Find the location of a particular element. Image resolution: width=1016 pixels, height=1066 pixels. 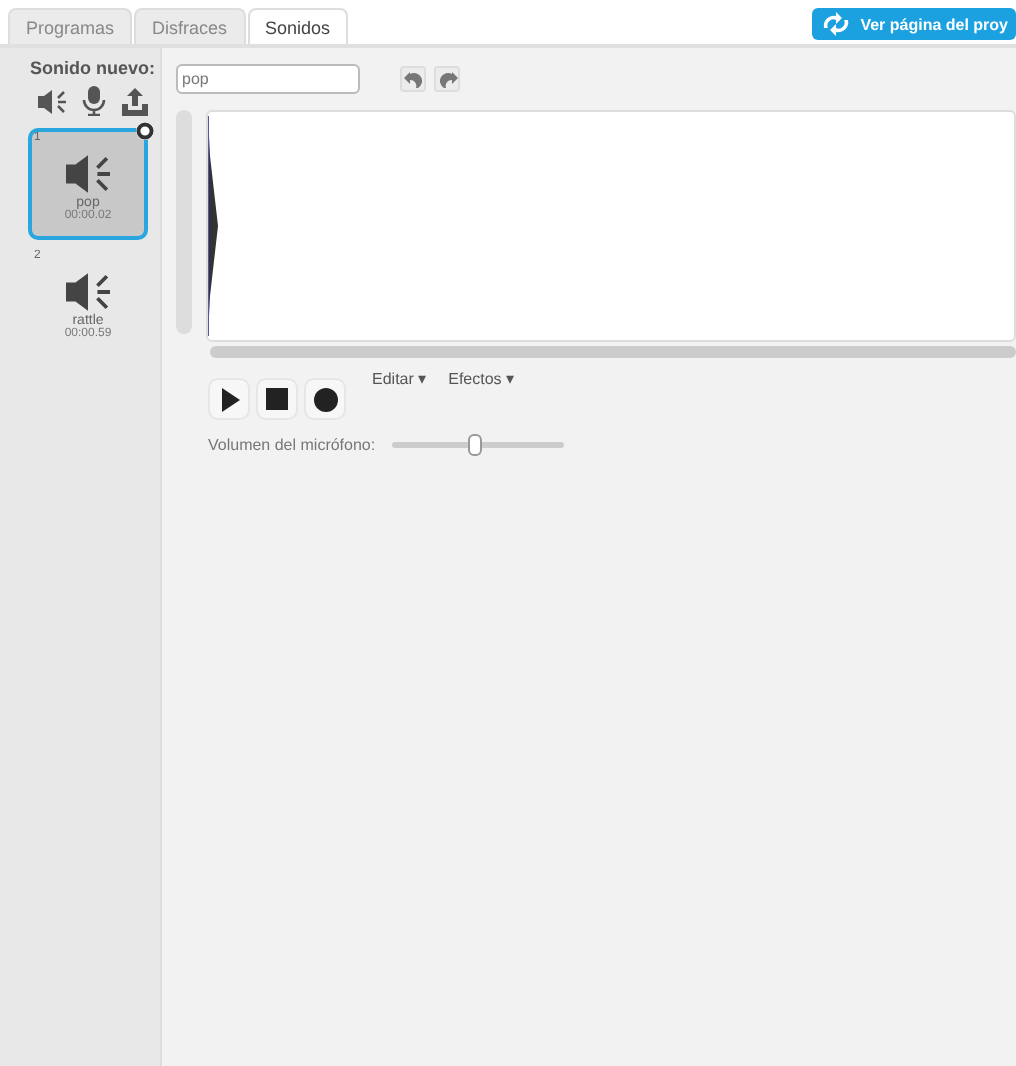

slider-thumb is located at coordinates (474, 445).